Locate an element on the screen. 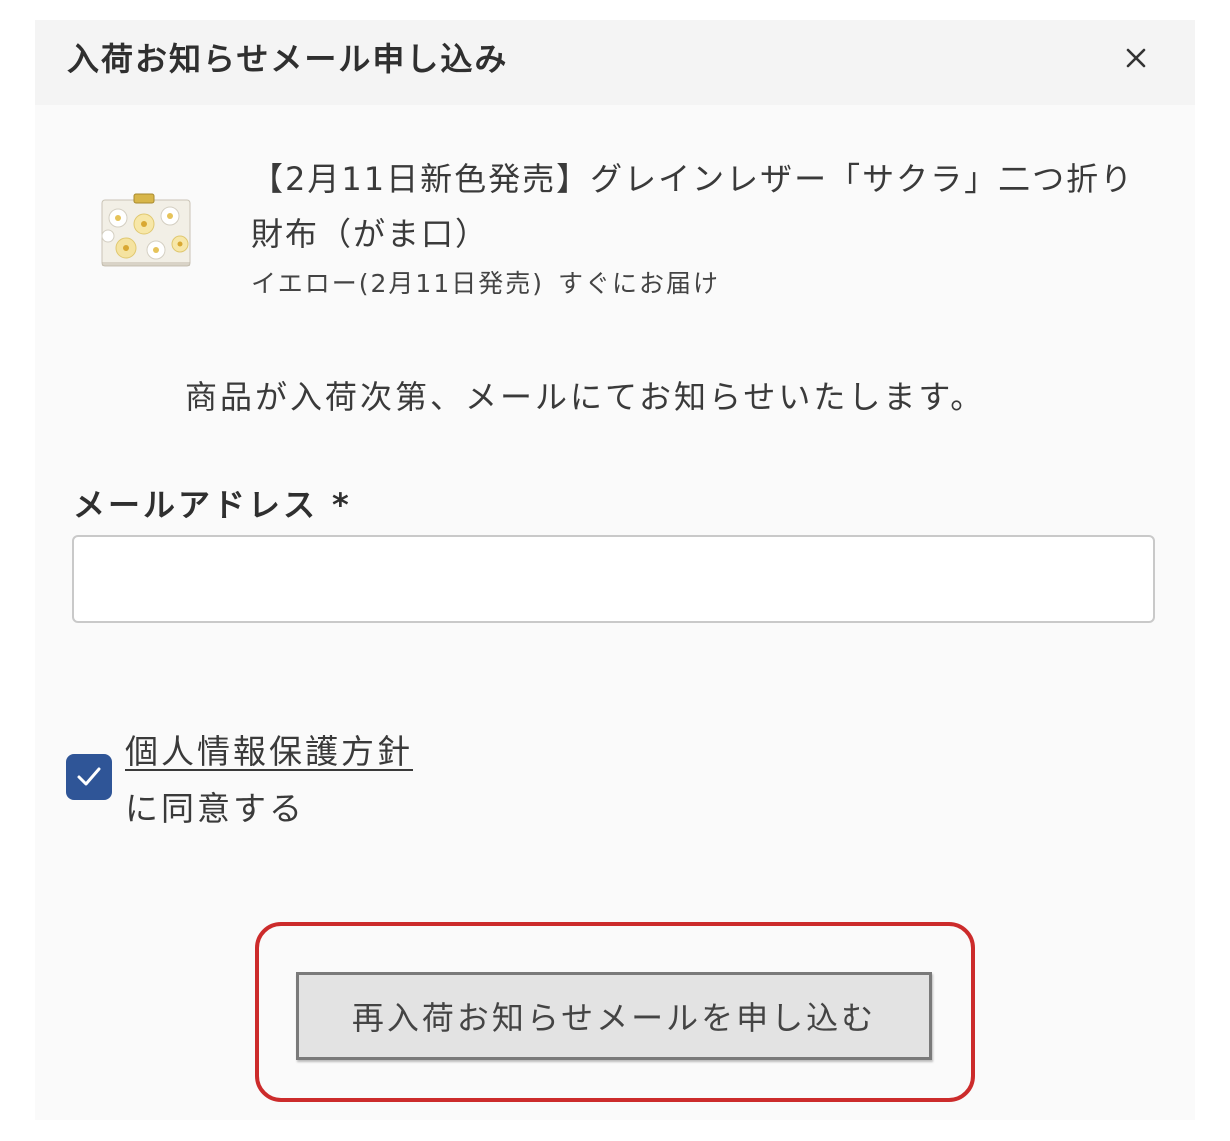 The image size is (1230, 1141). close-button is located at coordinates (1136, 58).